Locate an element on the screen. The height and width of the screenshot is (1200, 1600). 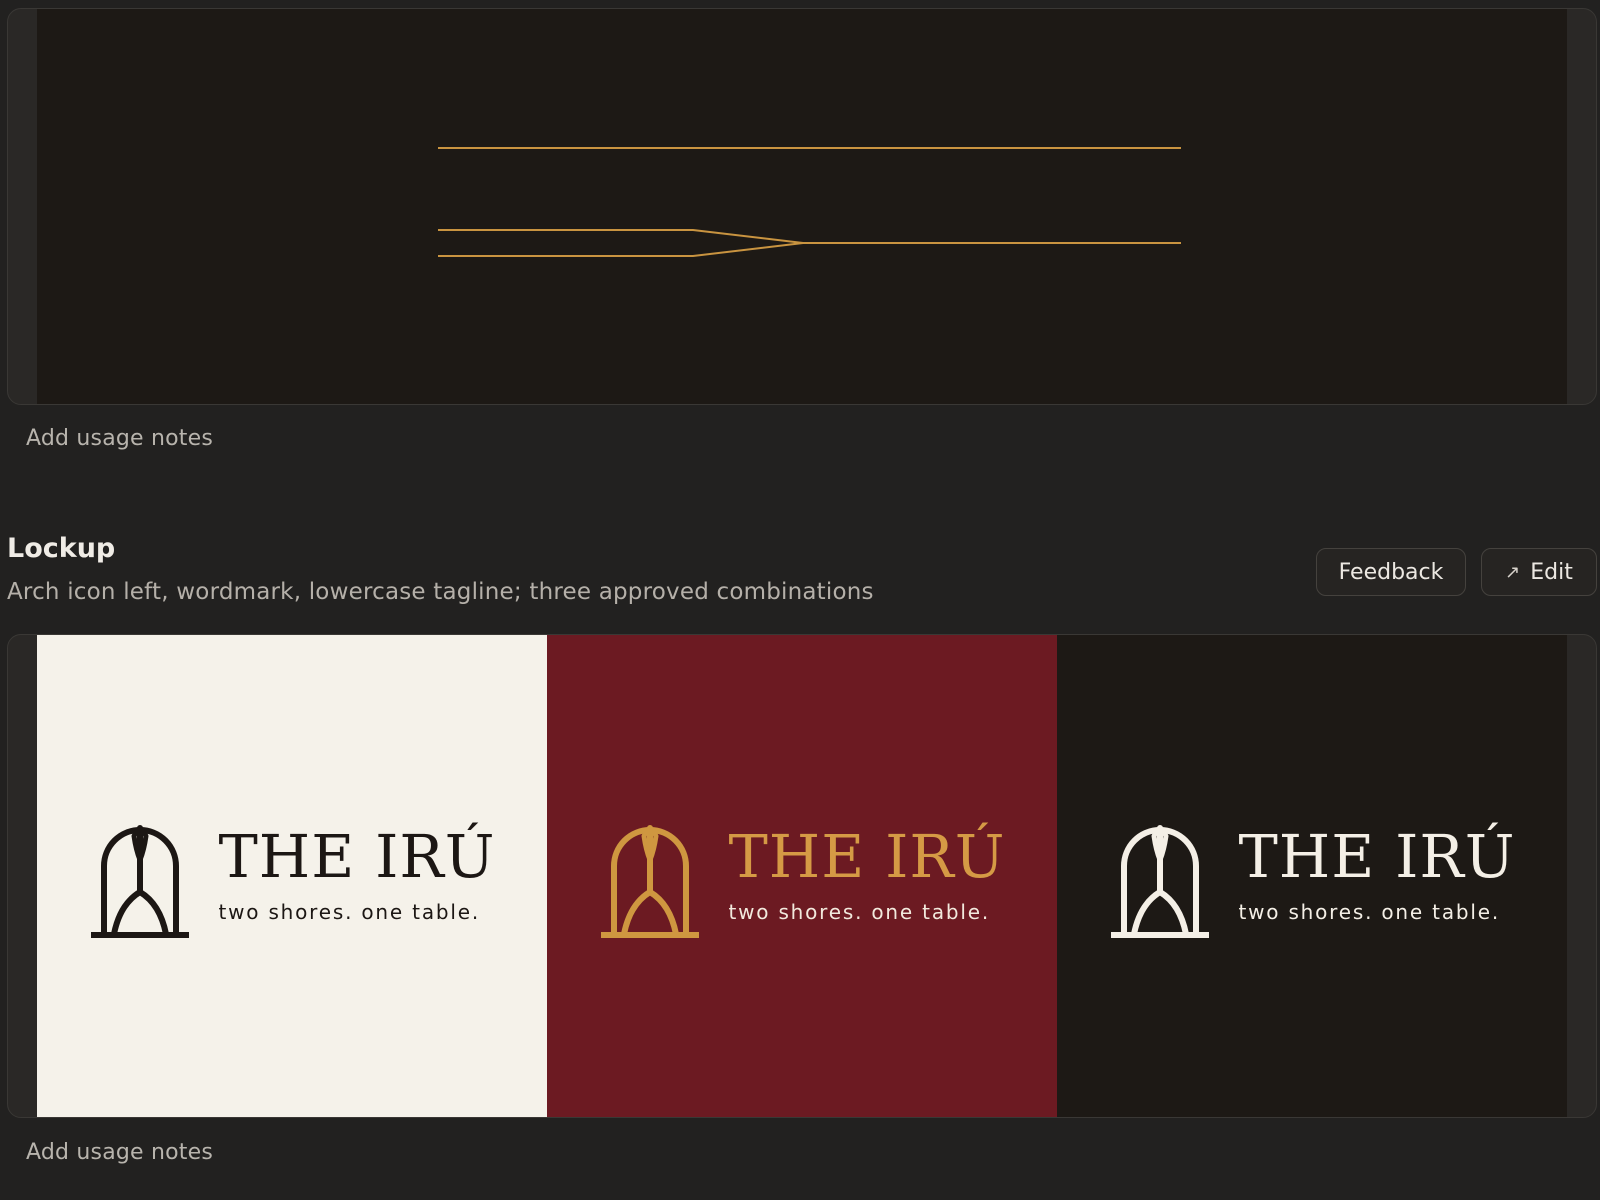
edit-button: ↗ Edit is located at coordinates (1539, 572).